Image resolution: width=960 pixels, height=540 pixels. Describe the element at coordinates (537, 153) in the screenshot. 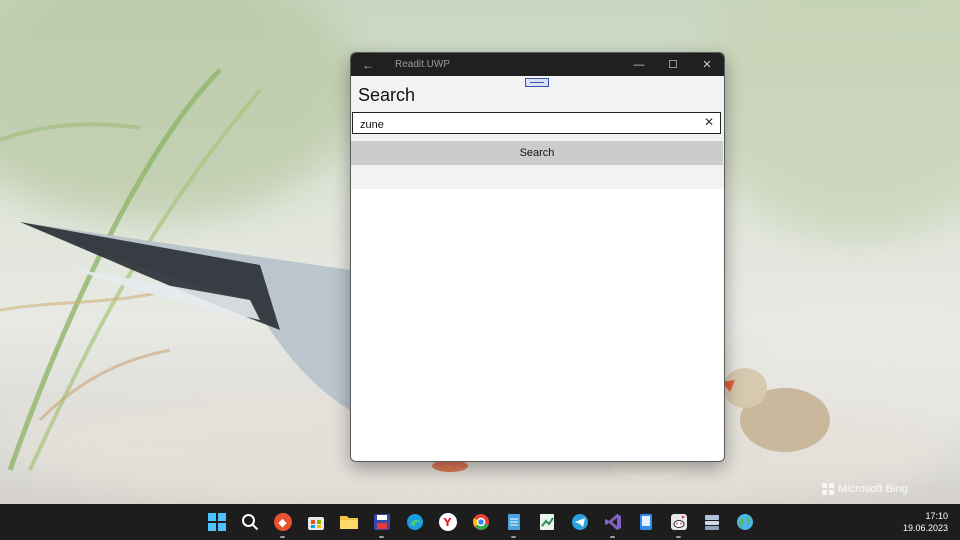

I see `search-button: Search` at that location.